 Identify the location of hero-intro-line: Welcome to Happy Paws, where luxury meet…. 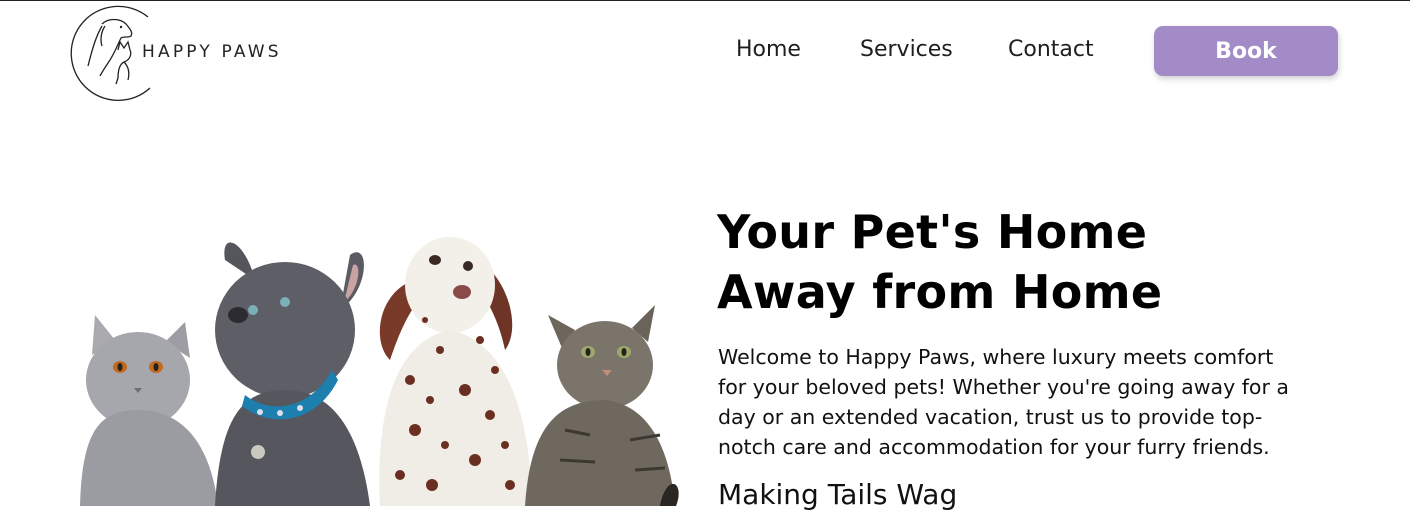
(996, 357).